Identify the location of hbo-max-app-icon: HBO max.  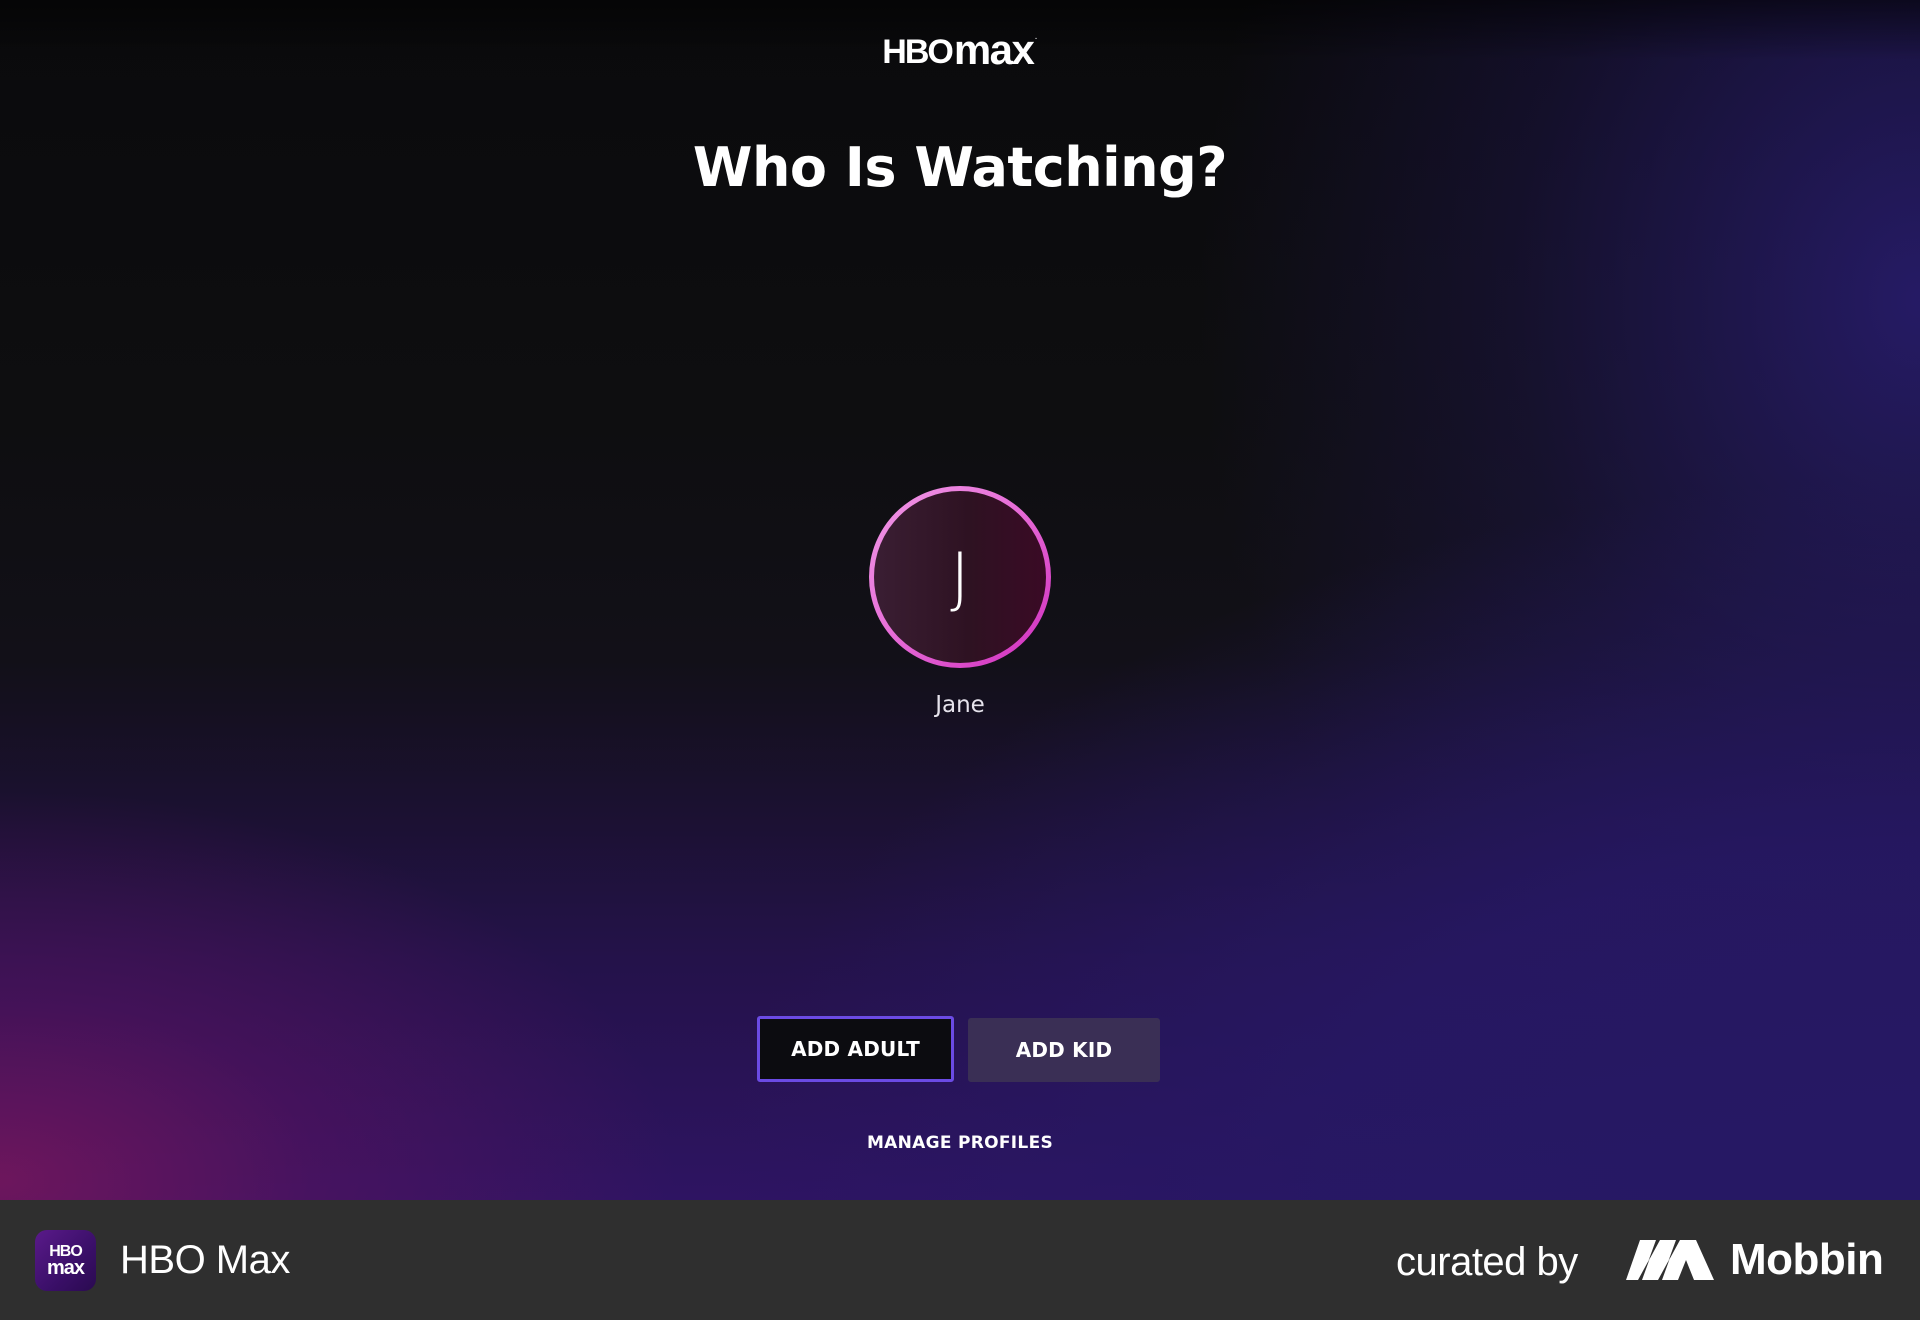
(65, 1260).